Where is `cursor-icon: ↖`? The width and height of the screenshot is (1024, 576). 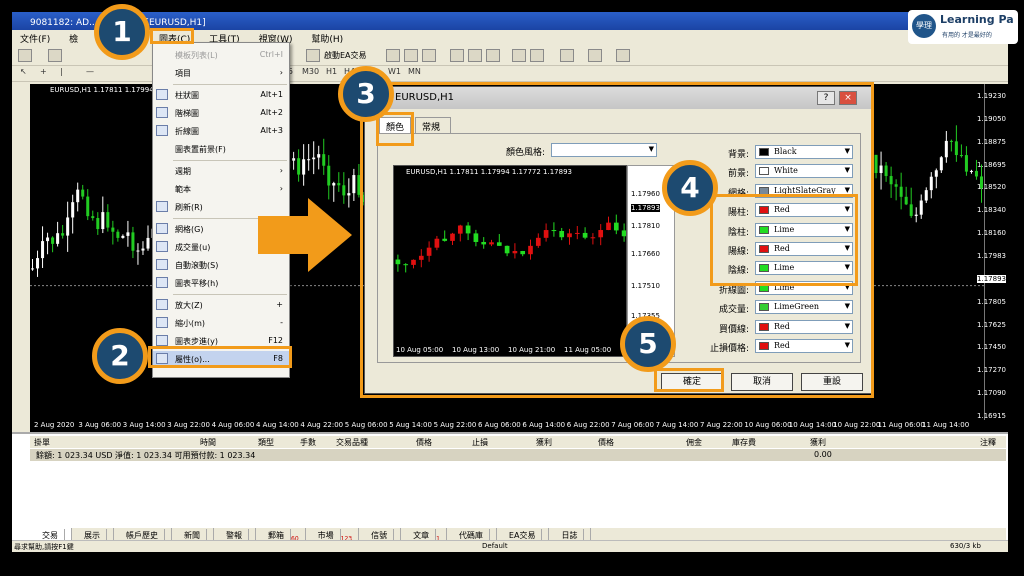
cursor-icon: ↖ is located at coordinates (23, 71).